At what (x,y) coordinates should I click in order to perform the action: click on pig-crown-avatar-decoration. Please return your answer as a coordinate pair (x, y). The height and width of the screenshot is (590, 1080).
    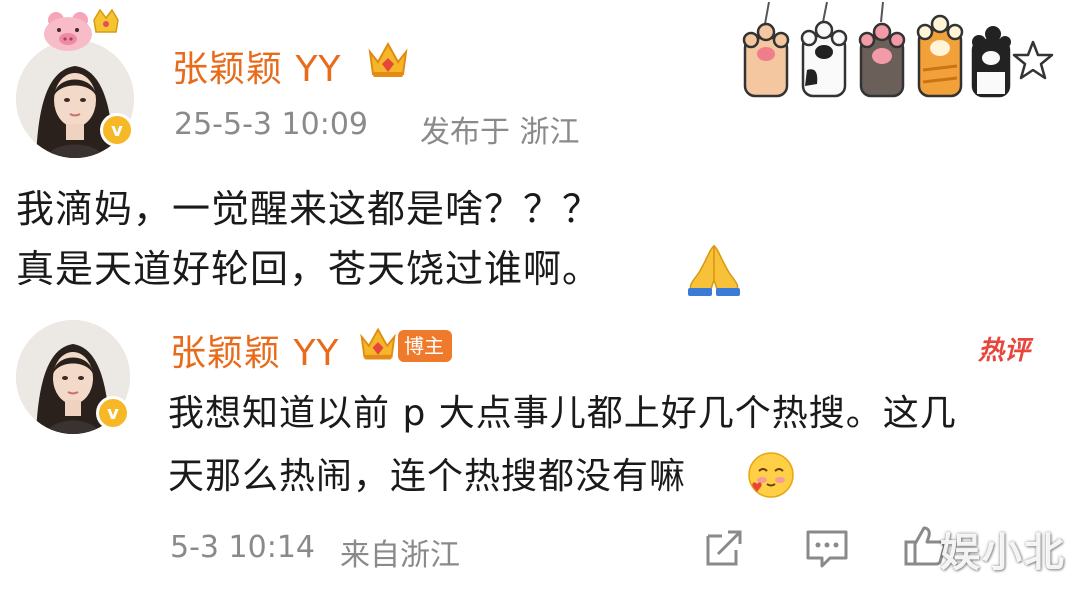
    Looking at the image, I should click on (79, 29).